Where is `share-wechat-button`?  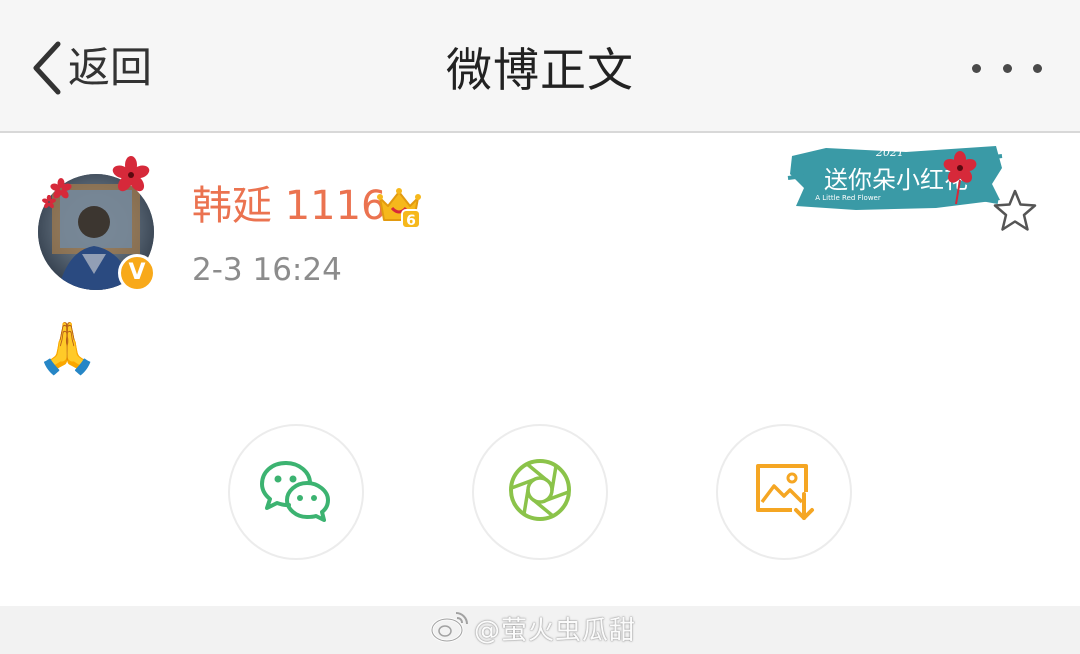
share-wechat-button is located at coordinates (296, 492).